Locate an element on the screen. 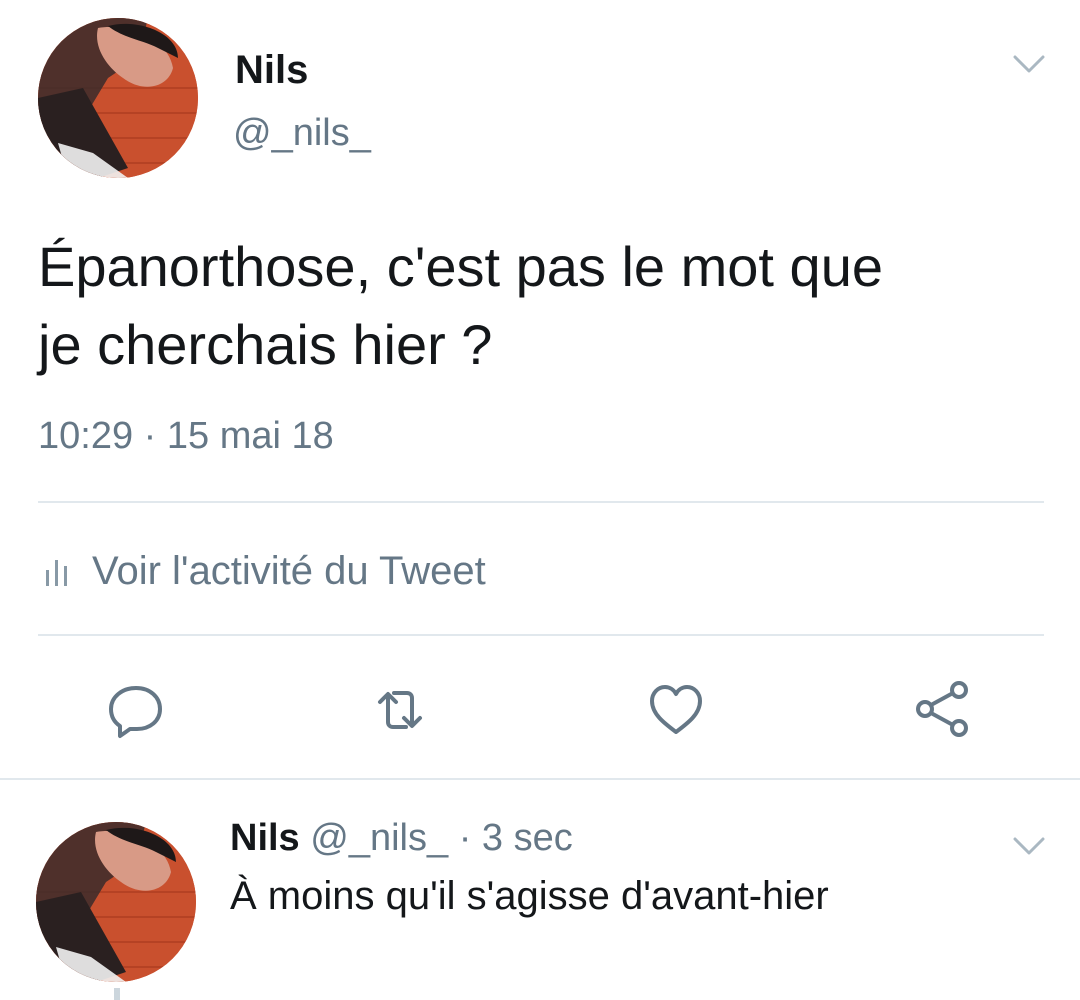 The height and width of the screenshot is (1000, 1080). reply-author-name: Nils is located at coordinates (265, 838).